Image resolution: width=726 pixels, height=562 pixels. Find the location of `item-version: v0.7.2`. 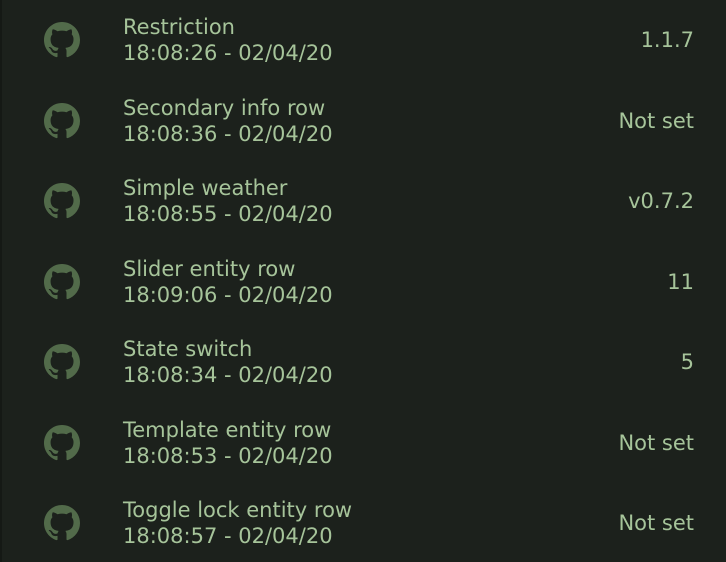

item-version: v0.7.2 is located at coordinates (661, 201).